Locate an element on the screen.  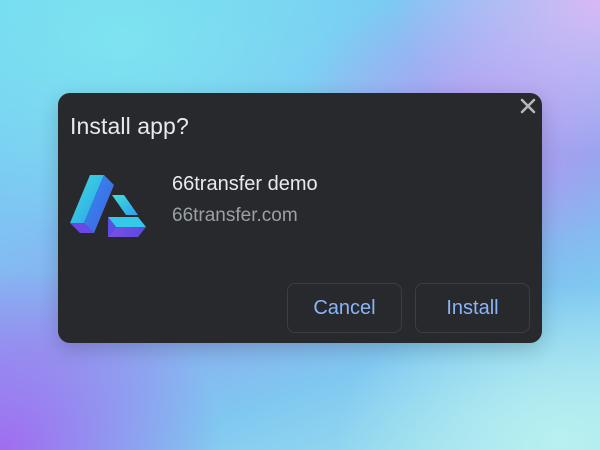
app-name: 66transfer demo is located at coordinates (245, 184).